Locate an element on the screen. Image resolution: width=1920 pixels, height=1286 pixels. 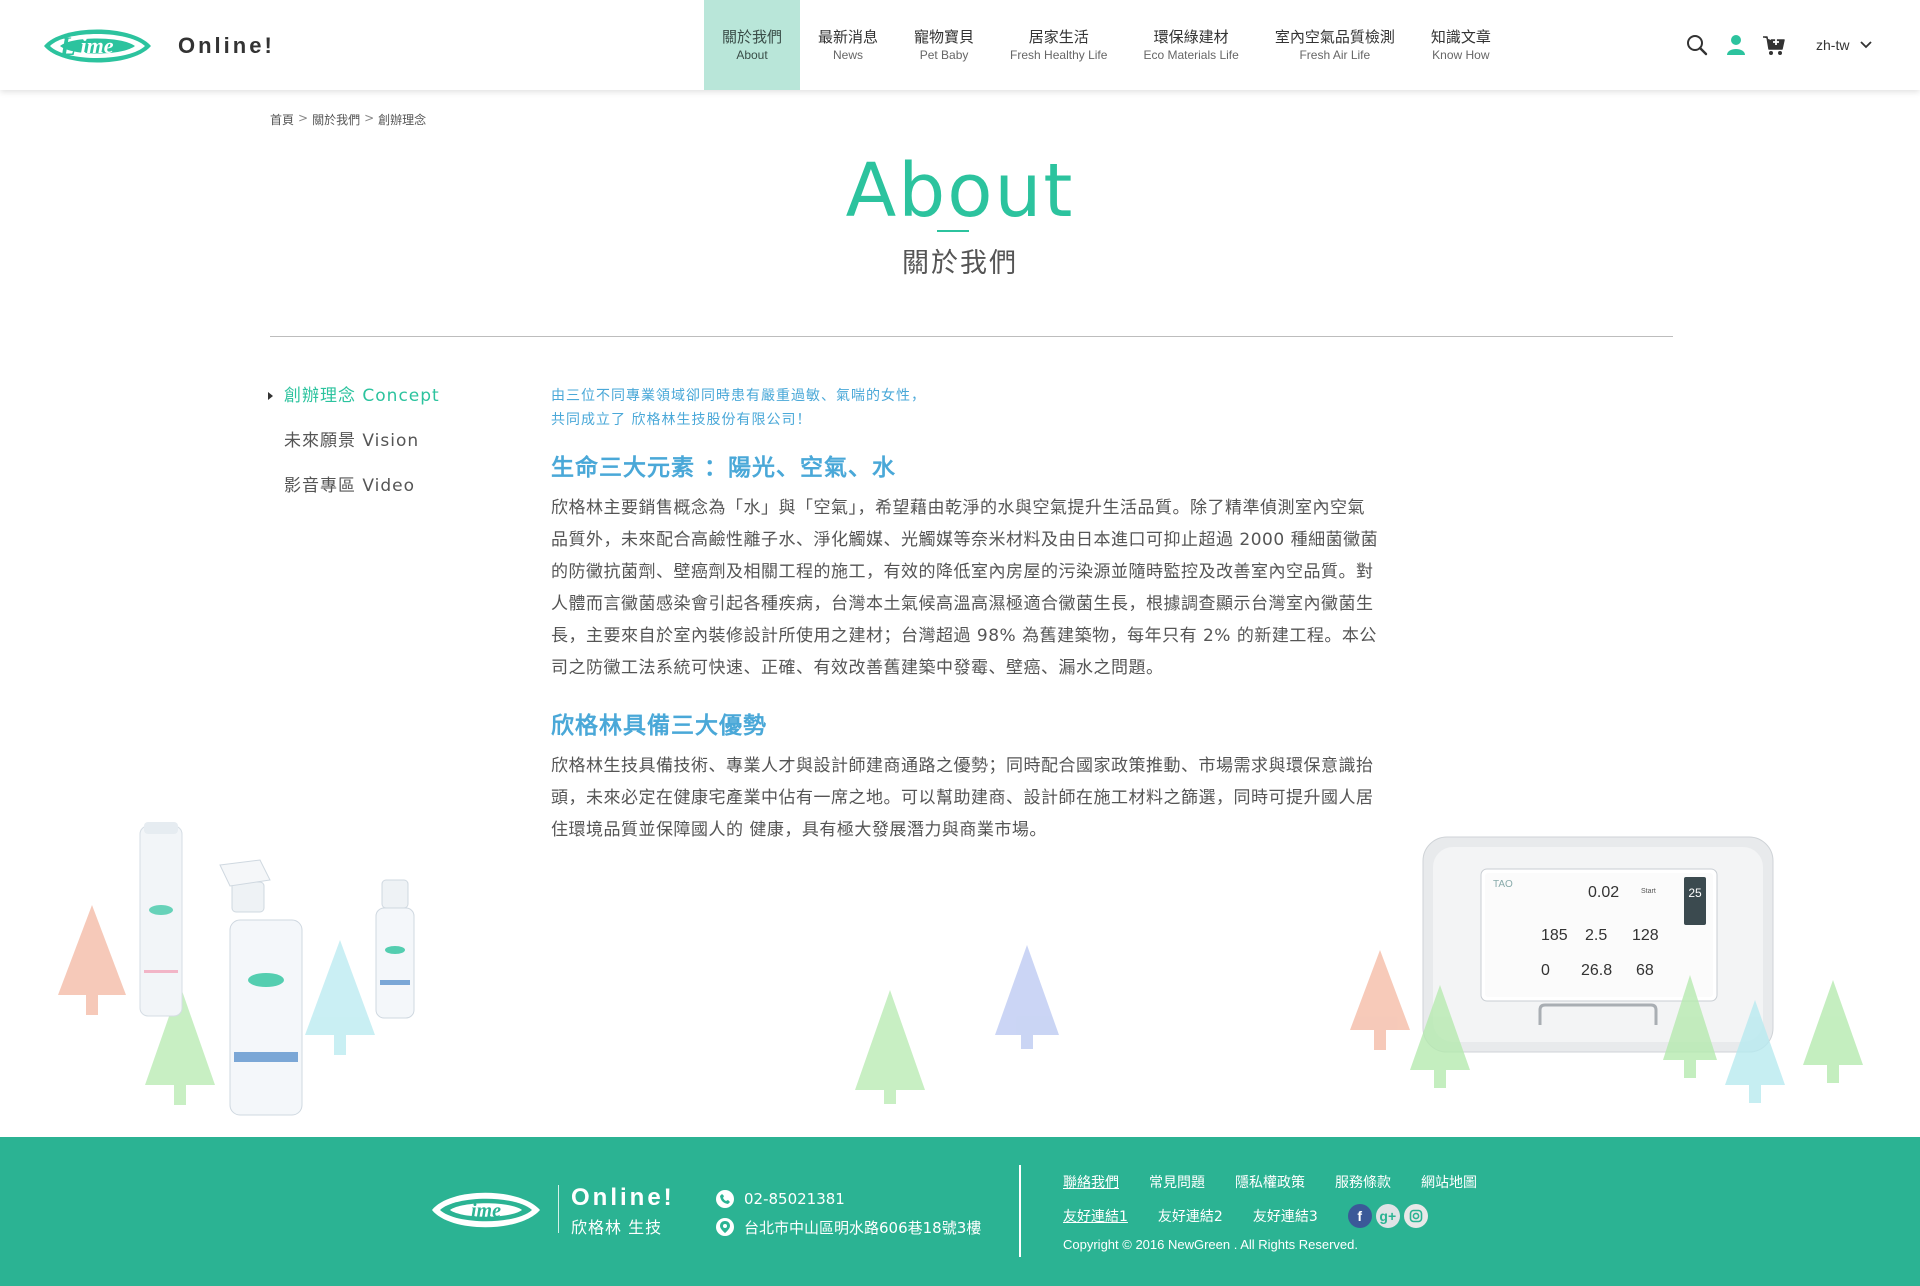
nav-label-zh: 知識文章 is located at coordinates (1460, 37).